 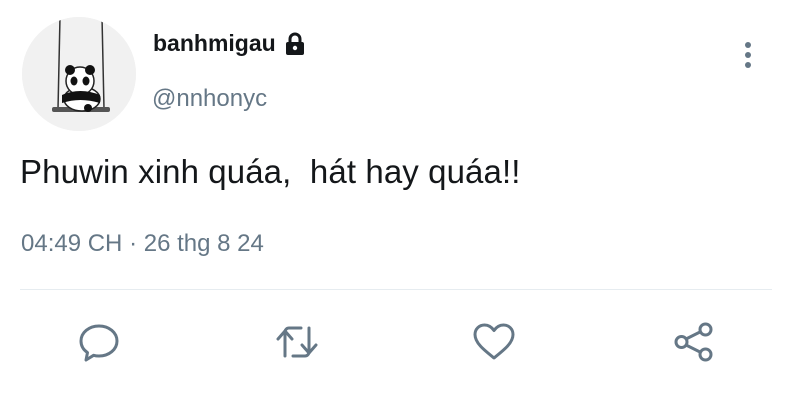 I want to click on share-icon, so click(x=693, y=342).